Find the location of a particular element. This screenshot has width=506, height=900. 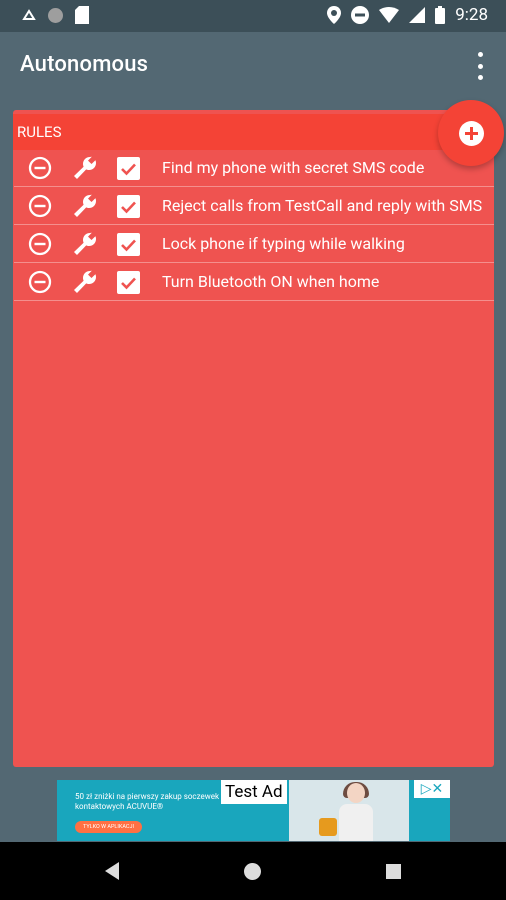

rule-row: Lock phone if typing while walking is located at coordinates (254, 244).